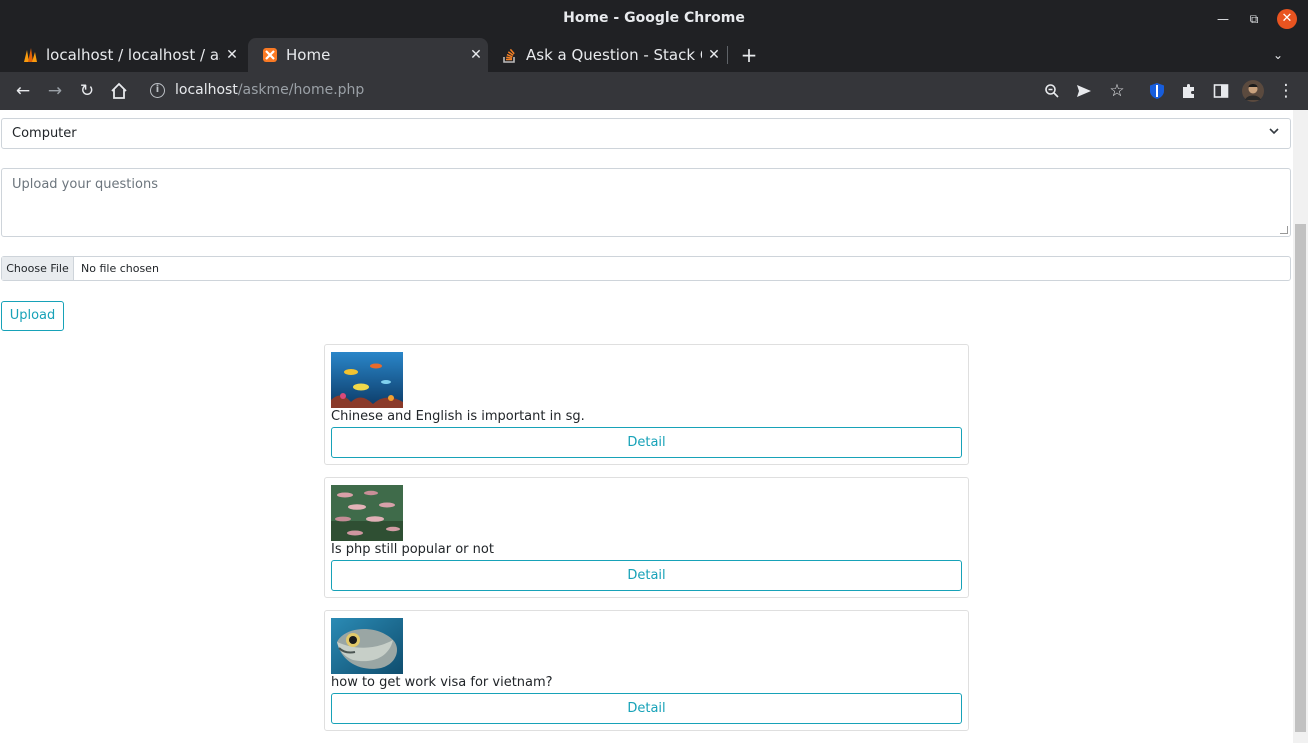 This screenshot has width=1308, height=743. I want to click on home-icon, so click(119, 91).